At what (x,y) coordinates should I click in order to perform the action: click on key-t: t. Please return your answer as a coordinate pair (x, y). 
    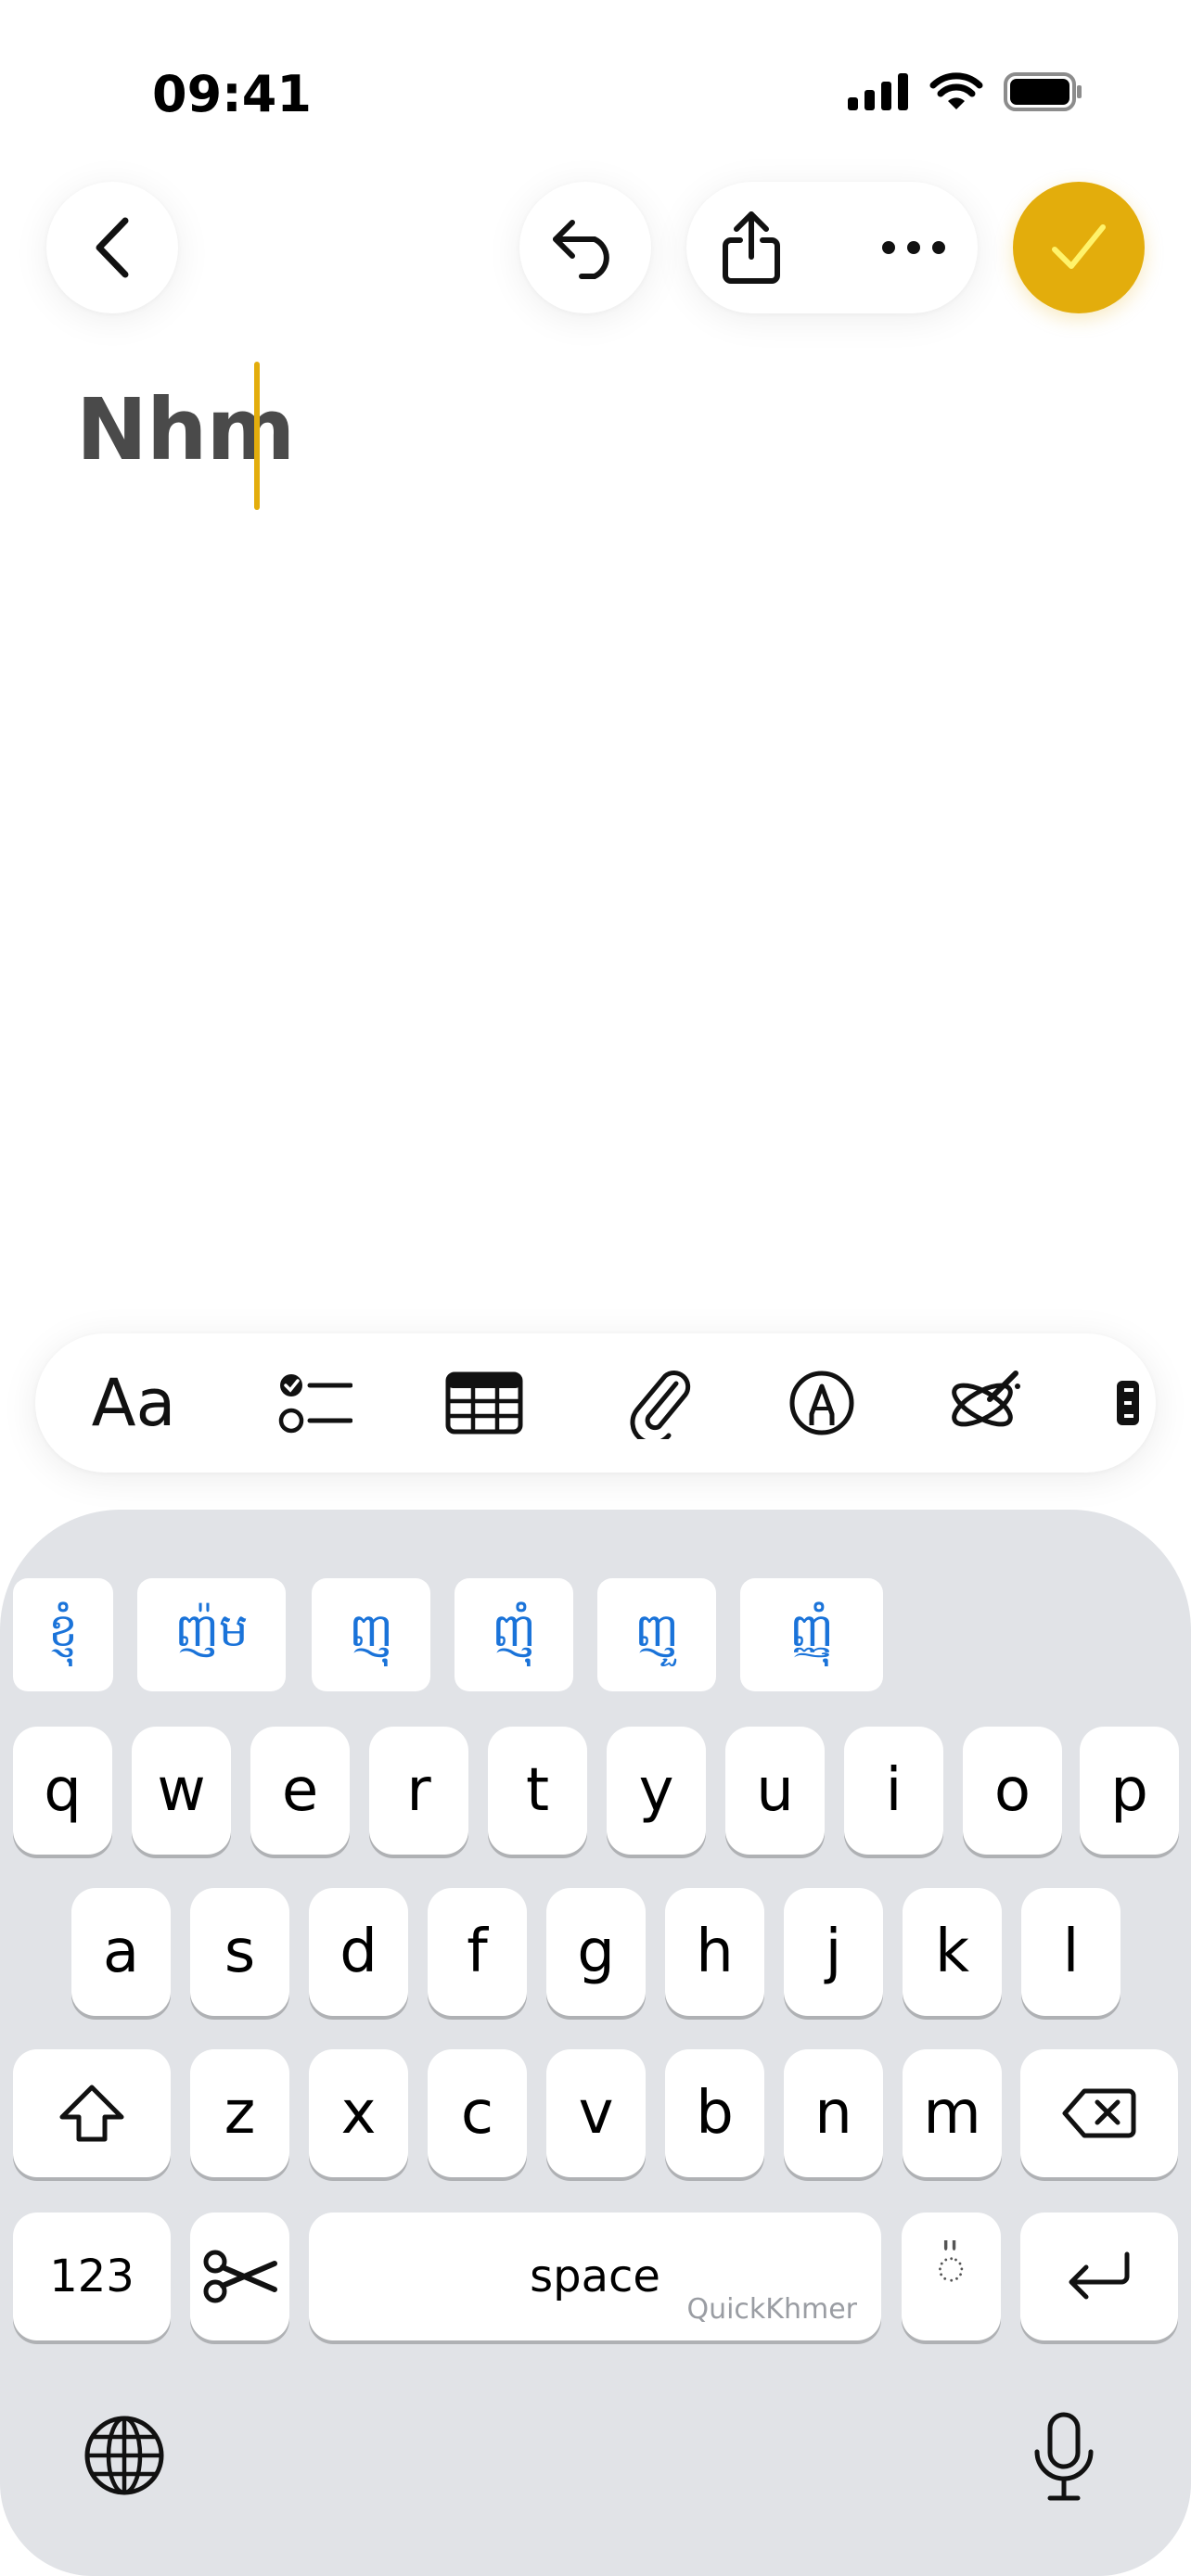
    Looking at the image, I should click on (537, 1791).